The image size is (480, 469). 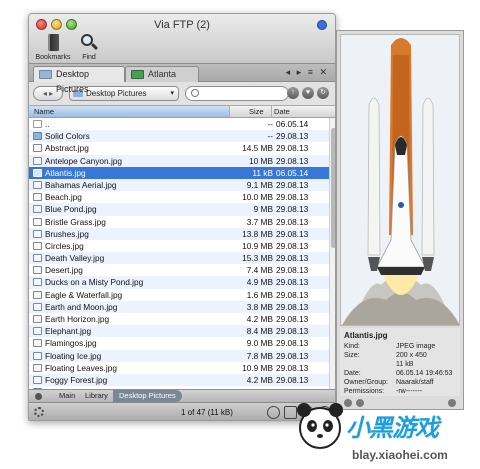 I want to click on search-icon, so click(x=195, y=93).